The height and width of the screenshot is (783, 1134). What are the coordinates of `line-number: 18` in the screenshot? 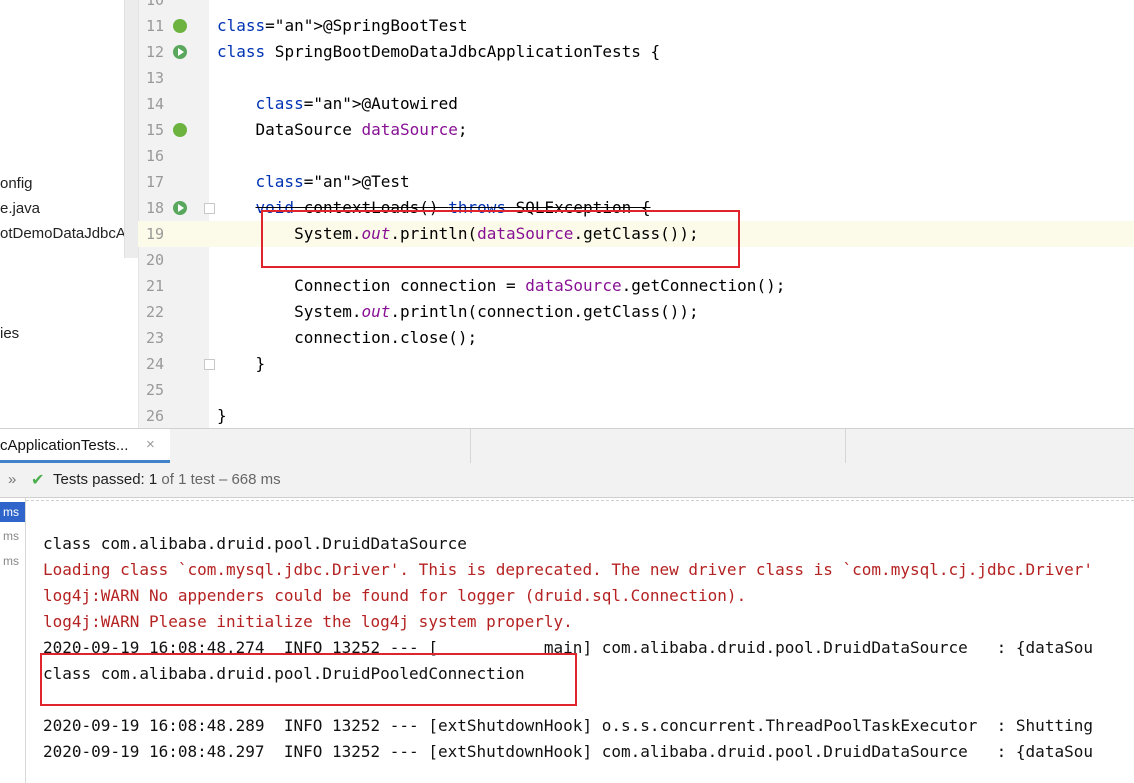 It's located at (154, 208).